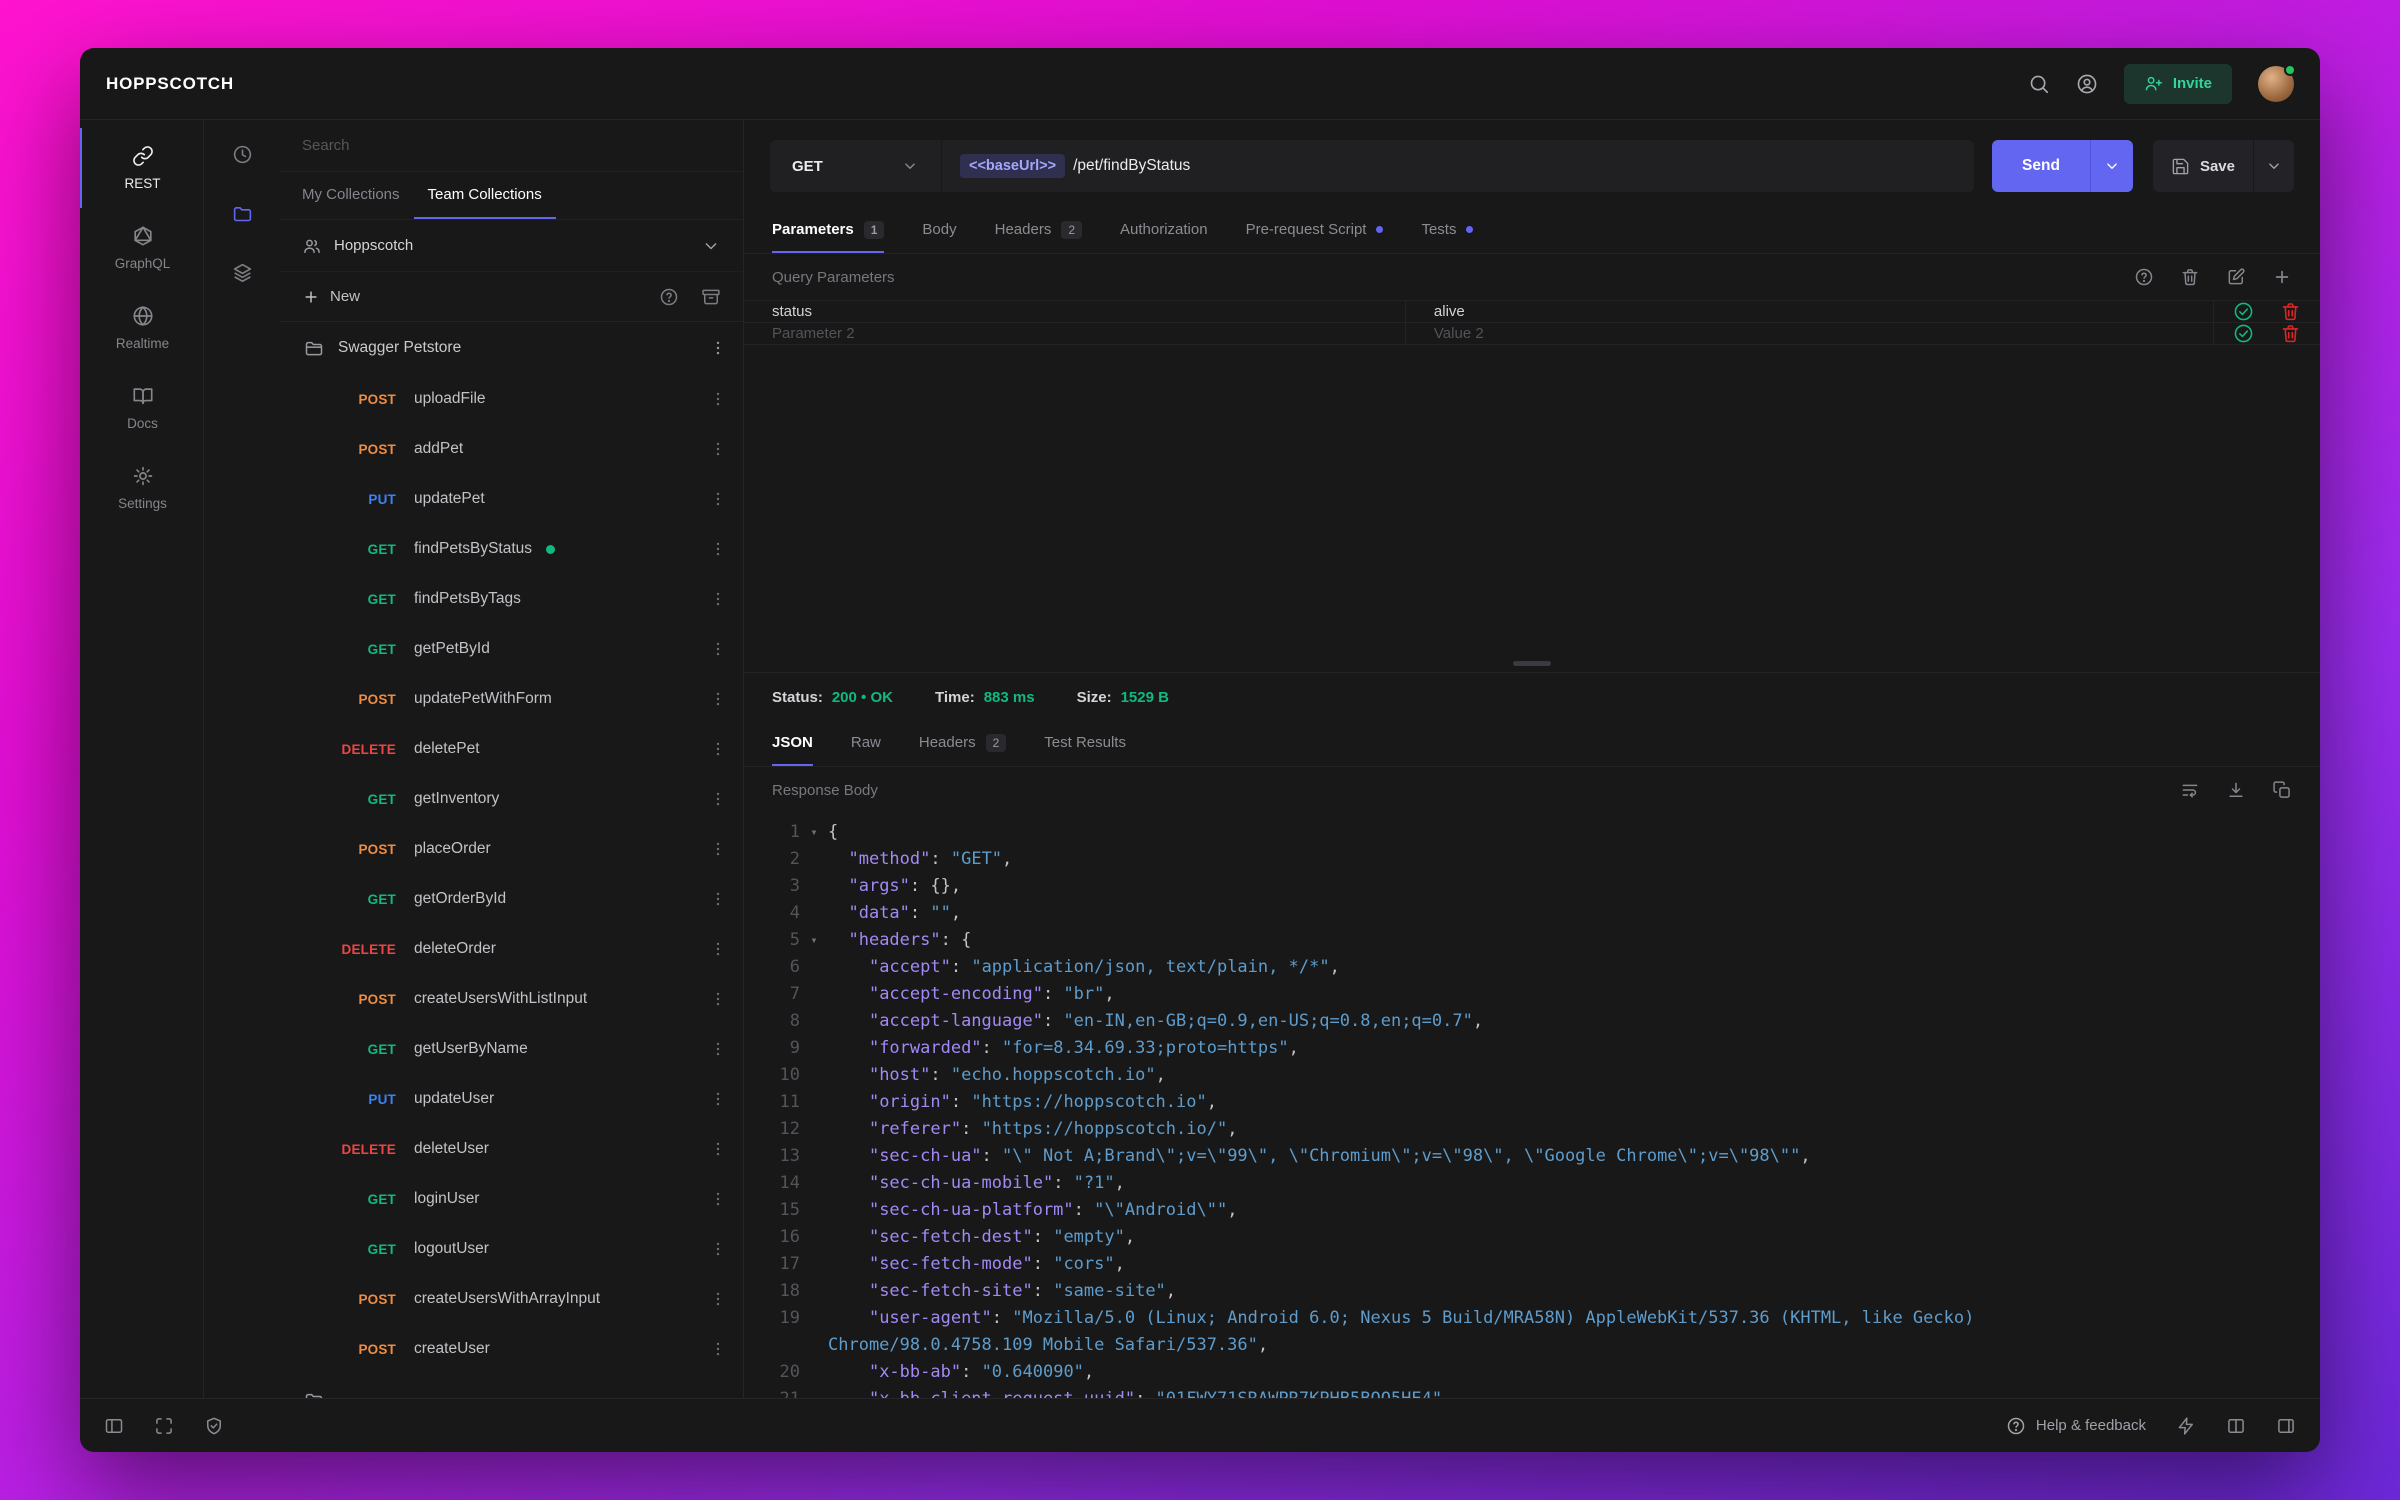 The width and height of the screenshot is (2400, 1500). I want to click on tab-tests: Tests, so click(1447, 230).